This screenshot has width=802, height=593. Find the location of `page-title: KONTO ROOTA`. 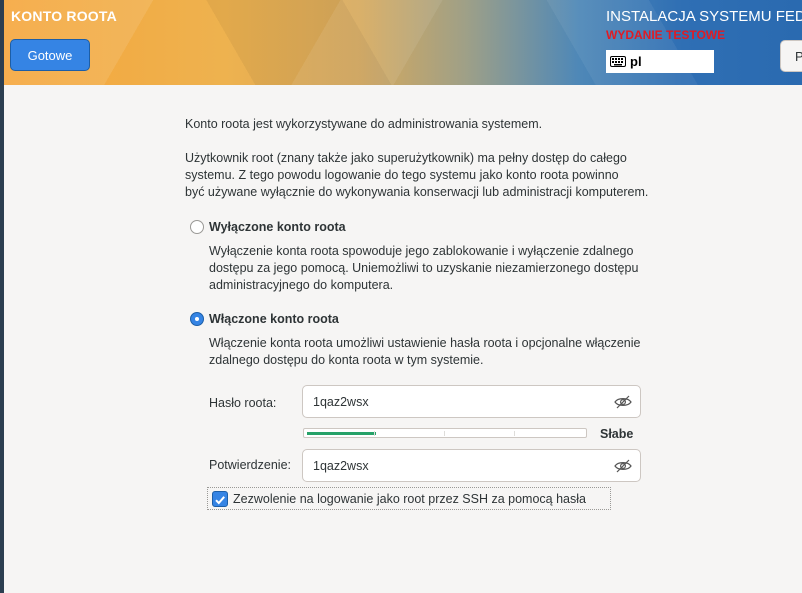

page-title: KONTO ROOTA is located at coordinates (64, 16).